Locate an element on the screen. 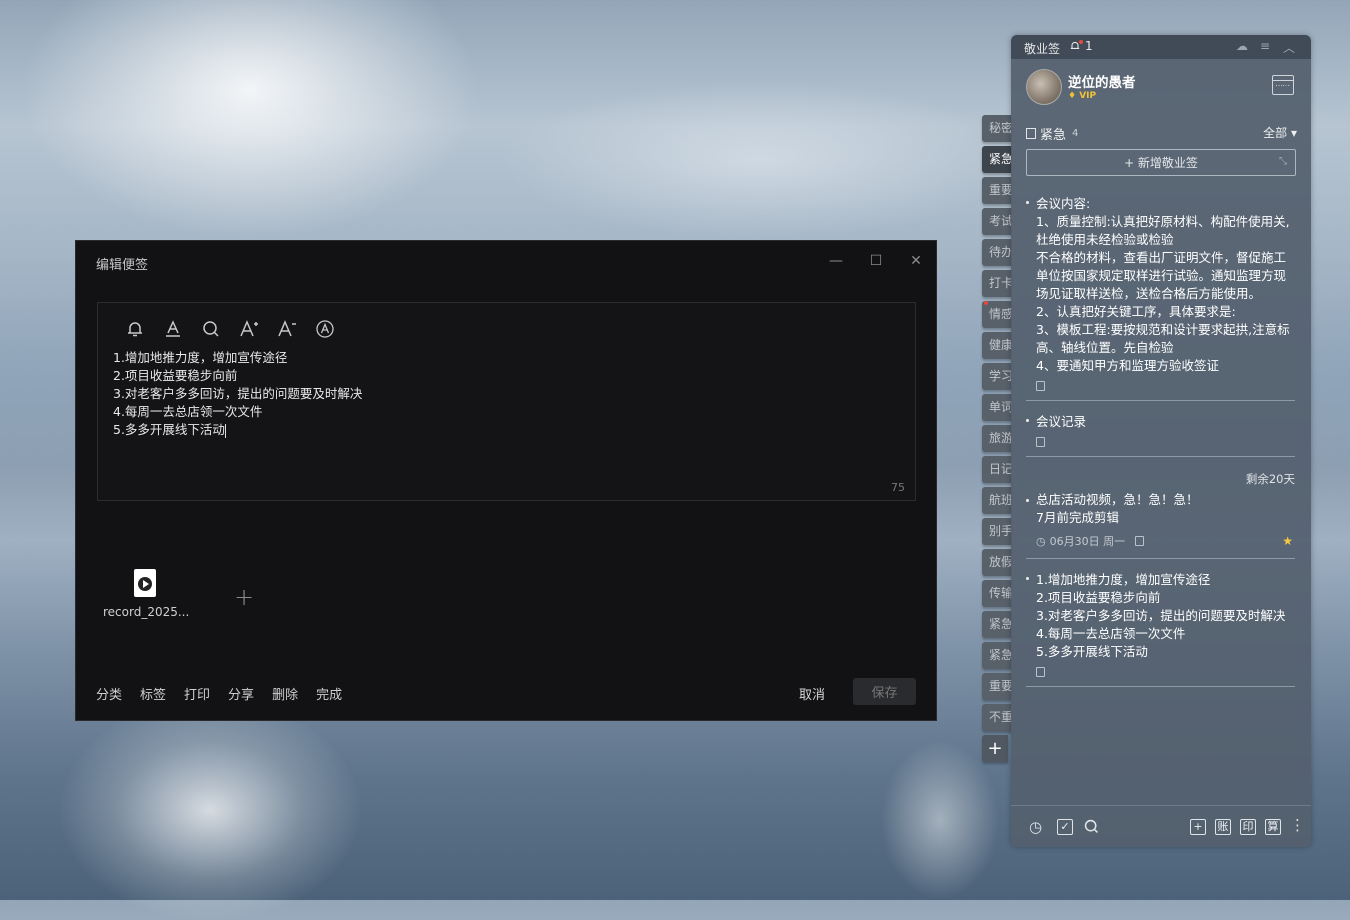 The width and height of the screenshot is (1350, 920). wallpaper-sea-reflection is located at coordinates (210, 810).